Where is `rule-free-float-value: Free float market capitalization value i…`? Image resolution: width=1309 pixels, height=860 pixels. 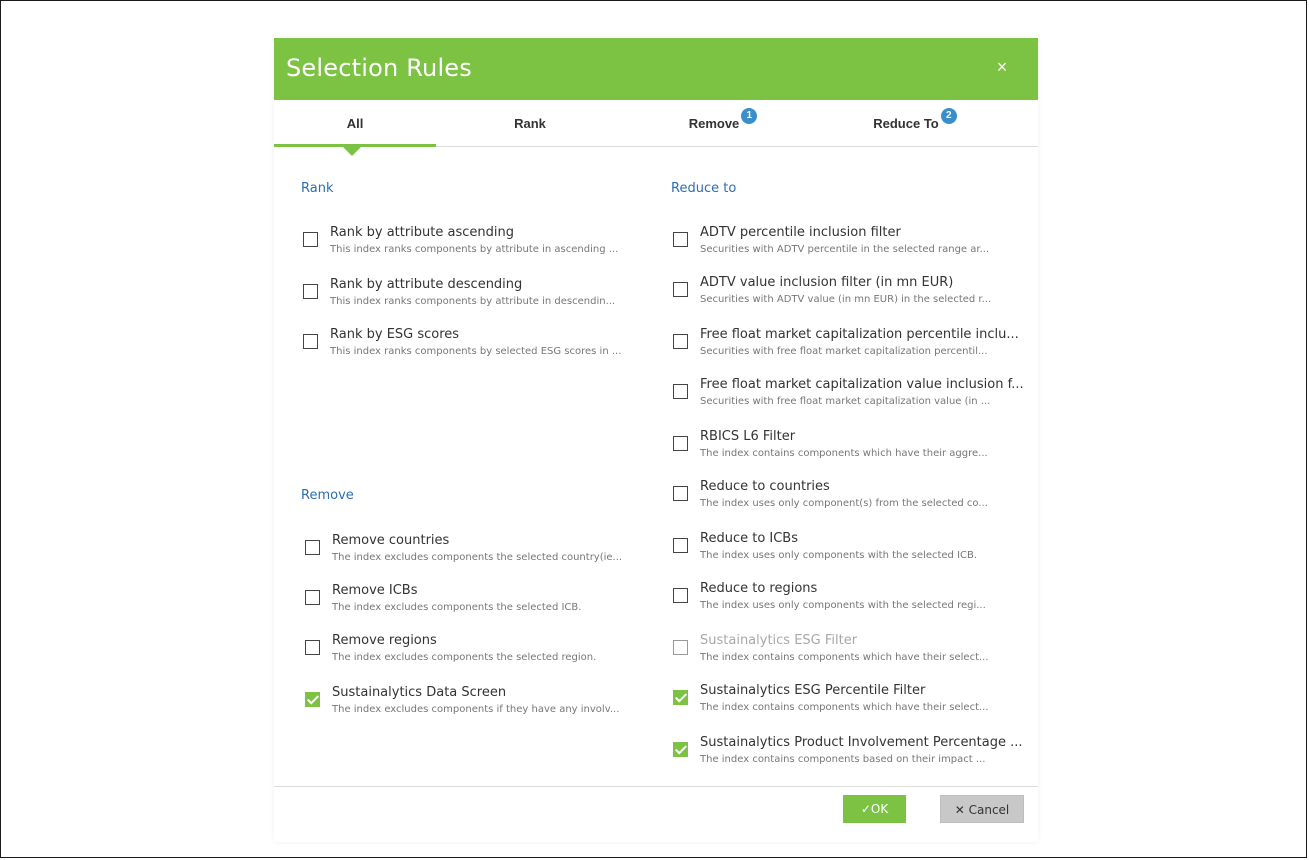
rule-free-float-value: Free float market capitalization value i… is located at coordinates (848, 398).